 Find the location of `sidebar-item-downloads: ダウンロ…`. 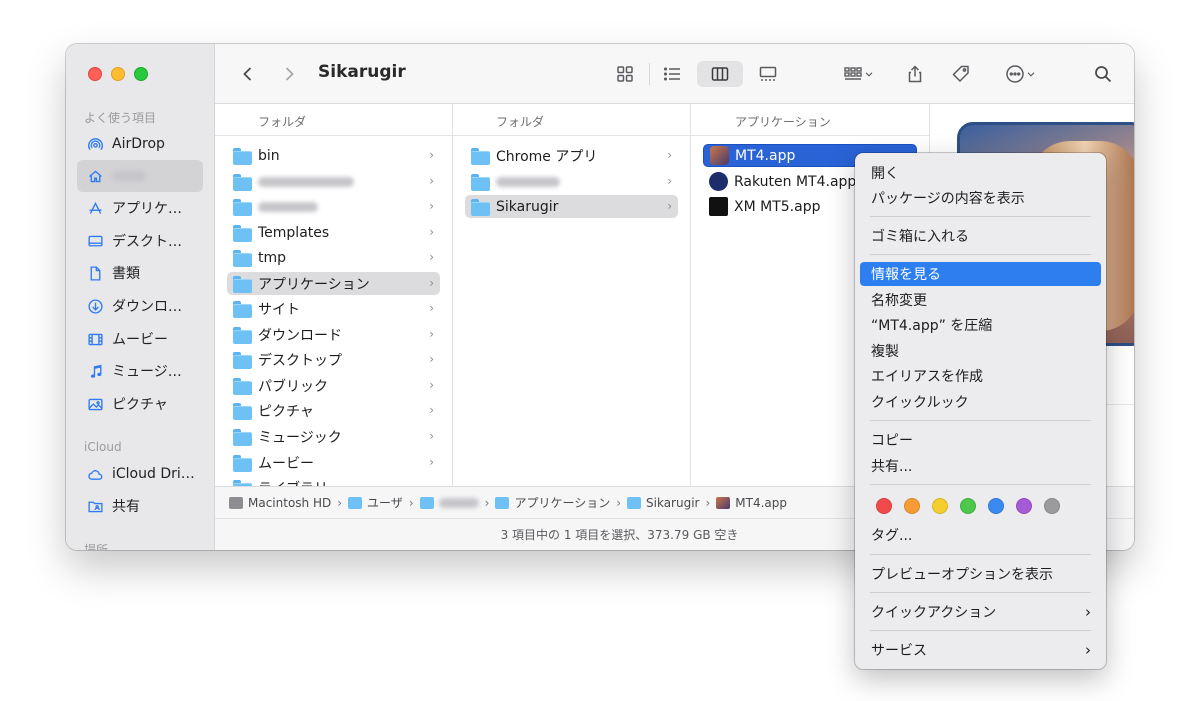

sidebar-item-downloads: ダウンロ… is located at coordinates (140, 306).